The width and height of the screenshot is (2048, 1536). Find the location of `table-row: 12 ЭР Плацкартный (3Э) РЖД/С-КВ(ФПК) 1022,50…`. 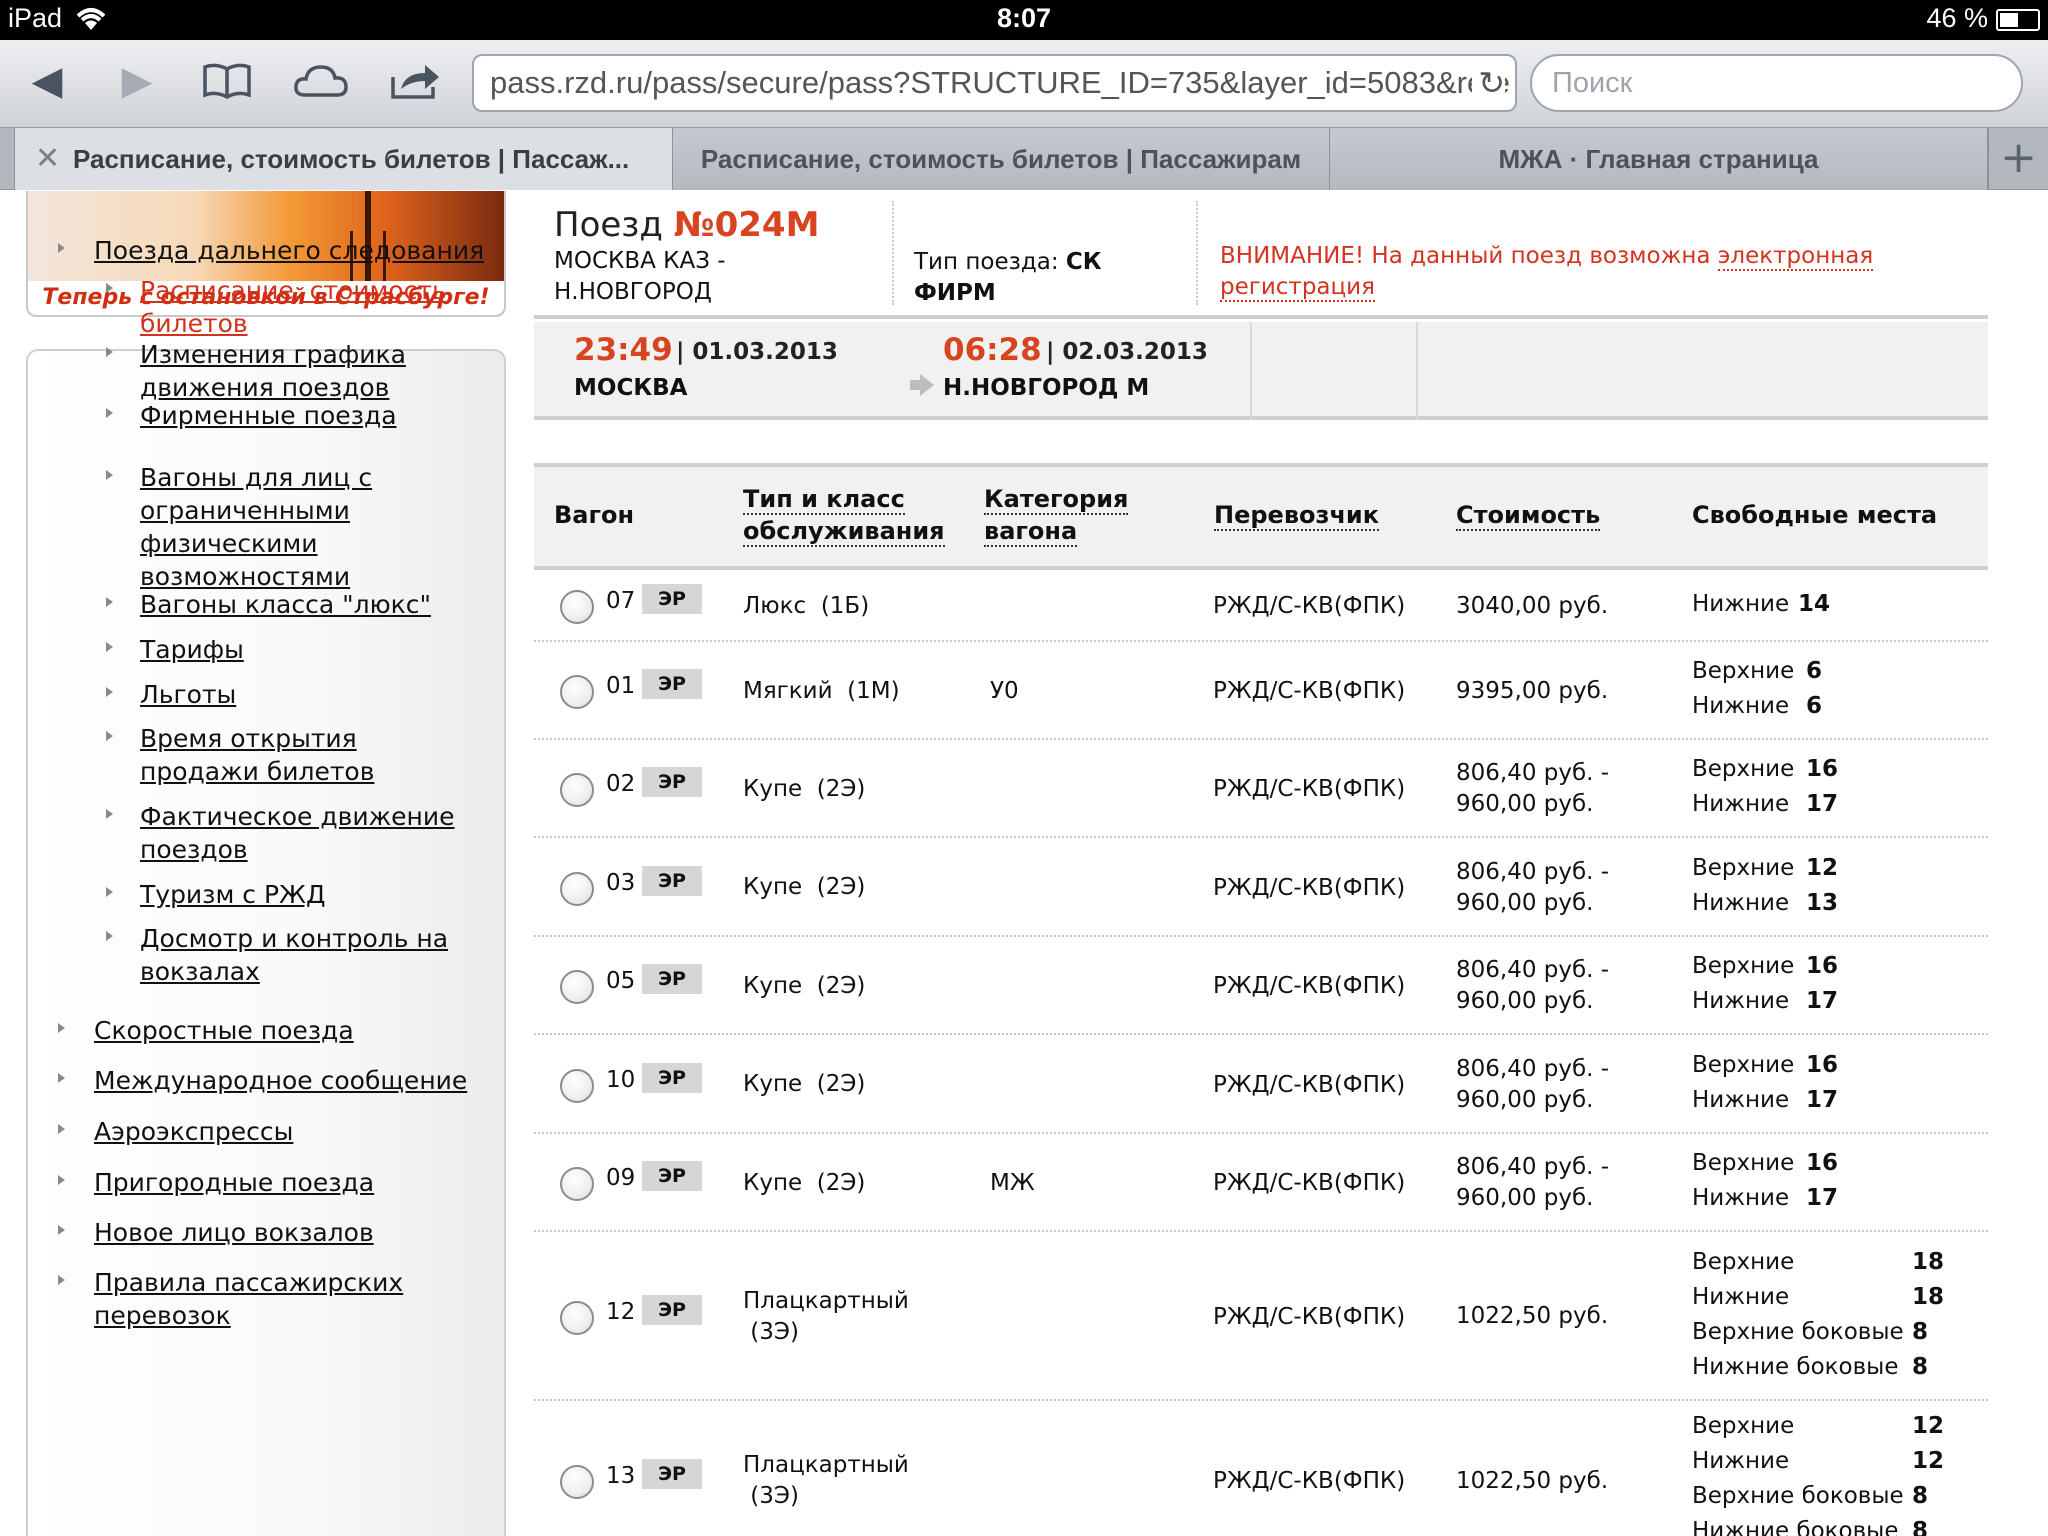

table-row: 12 ЭР Плацкартный (3Э) РЖД/С-КВ(ФПК) 1022,50… is located at coordinates (1261, 1316).